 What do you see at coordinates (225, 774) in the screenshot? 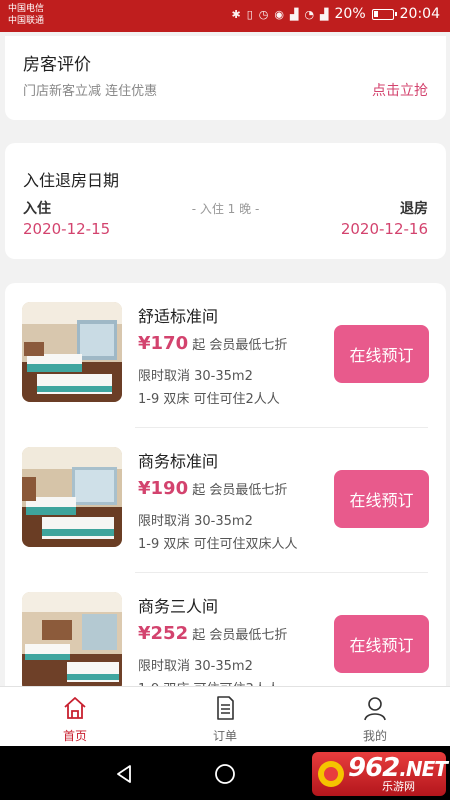
I see `home-circle-icon` at bounding box center [225, 774].